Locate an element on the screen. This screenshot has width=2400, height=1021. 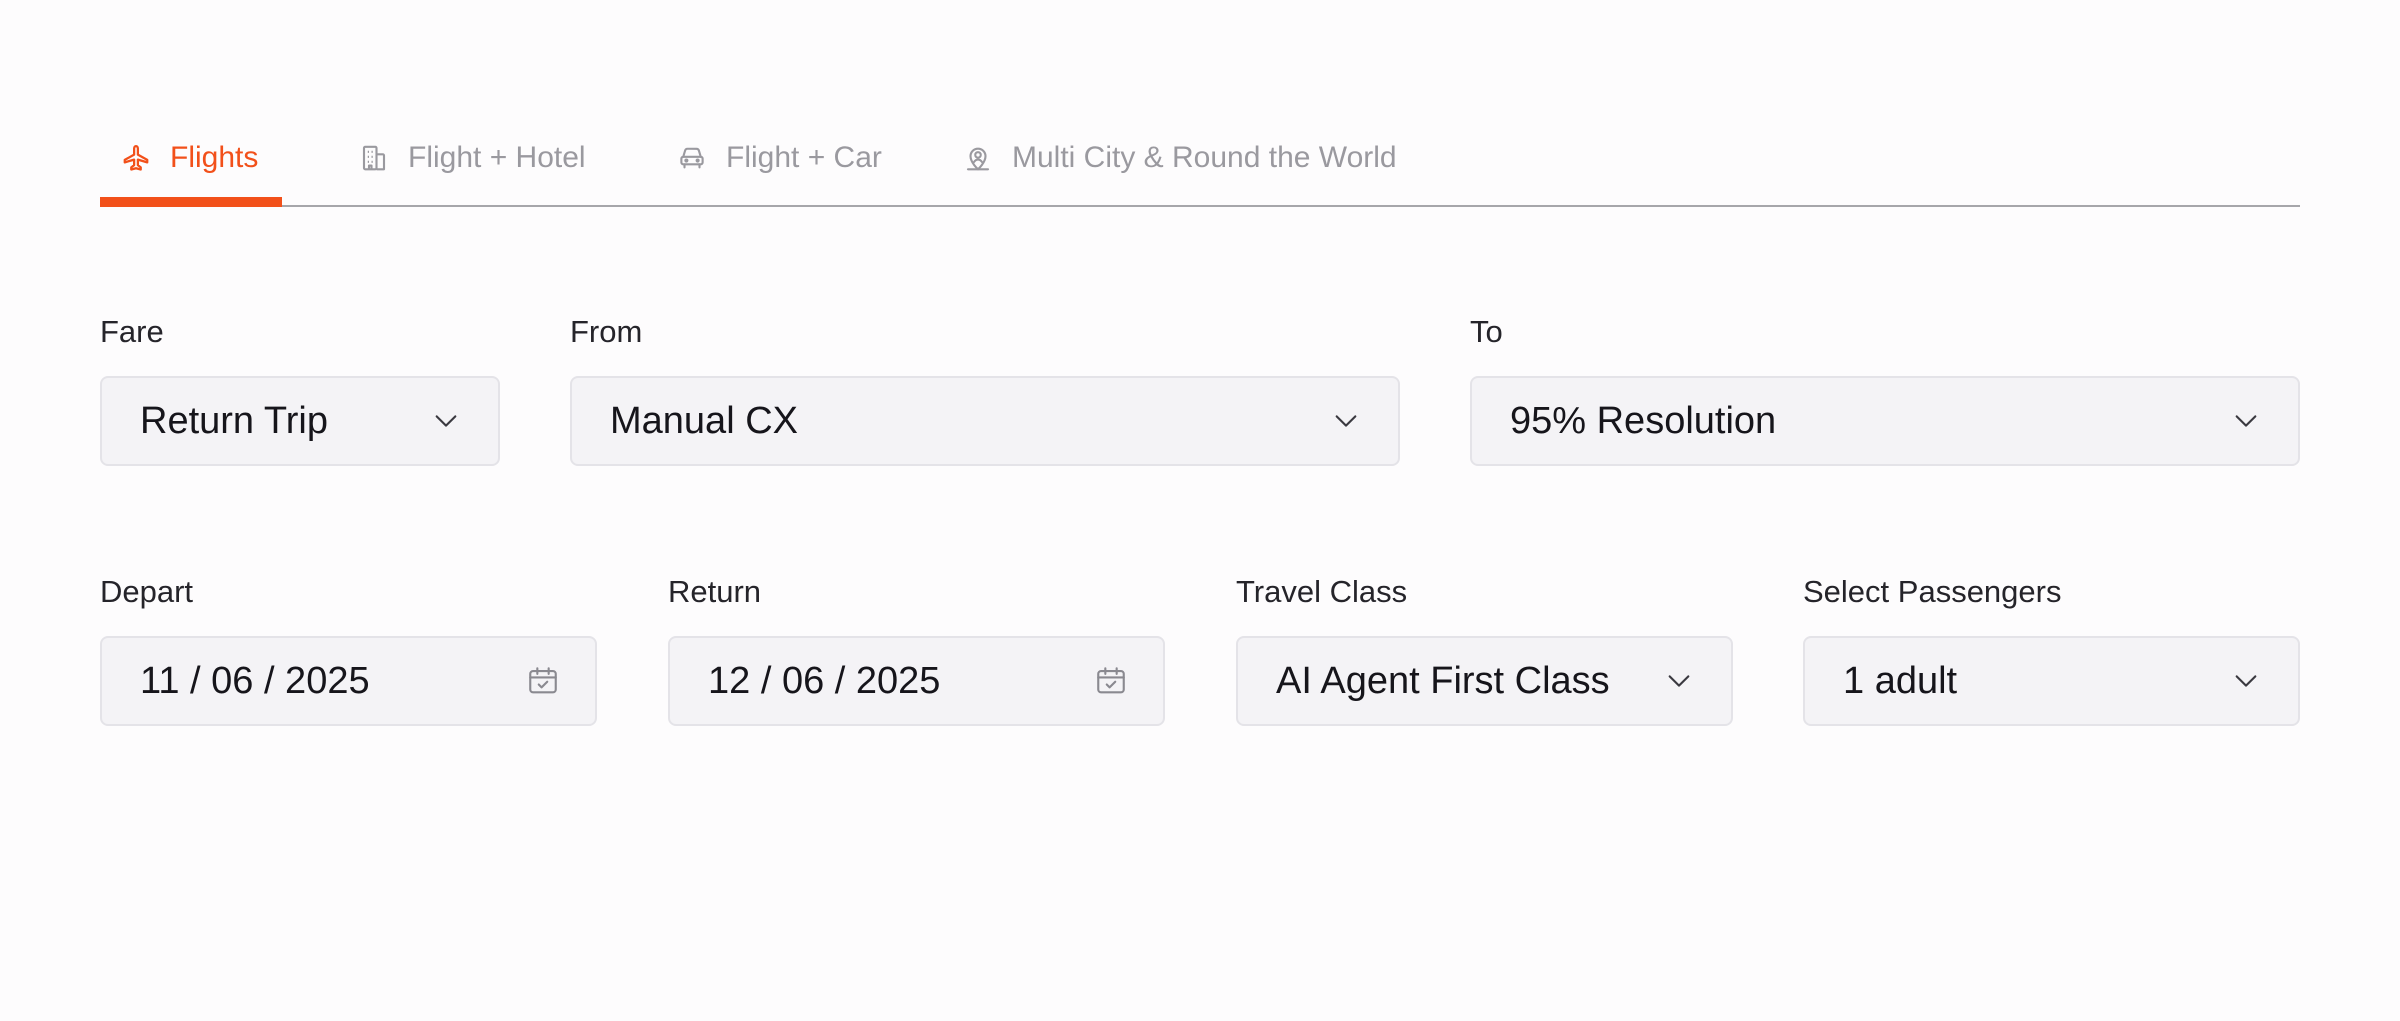
tab-flight-hotel: Flight + Hotel is located at coordinates (472, 157).